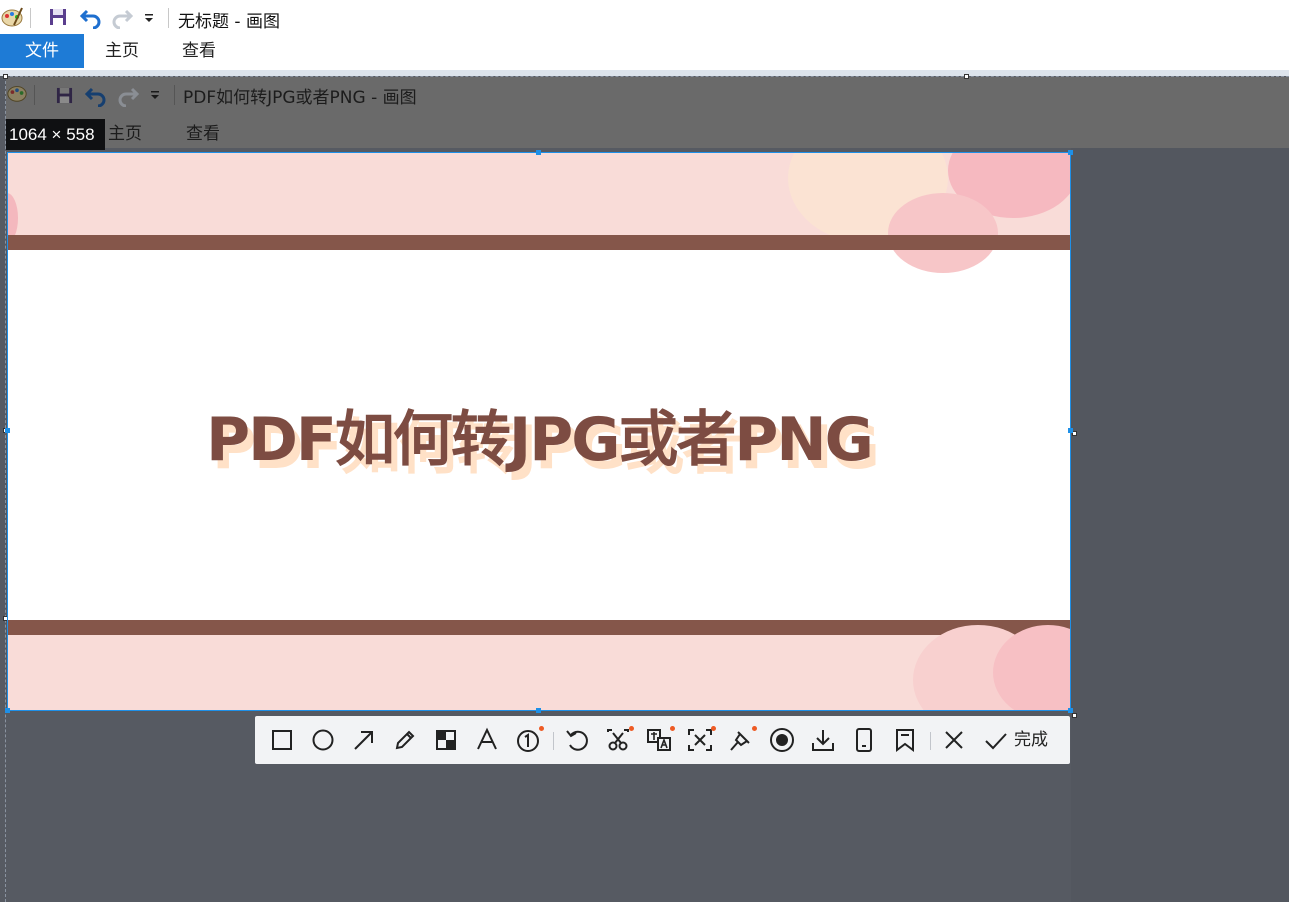 This screenshot has width=1289, height=902. I want to click on pin-tool, so click(742, 740).